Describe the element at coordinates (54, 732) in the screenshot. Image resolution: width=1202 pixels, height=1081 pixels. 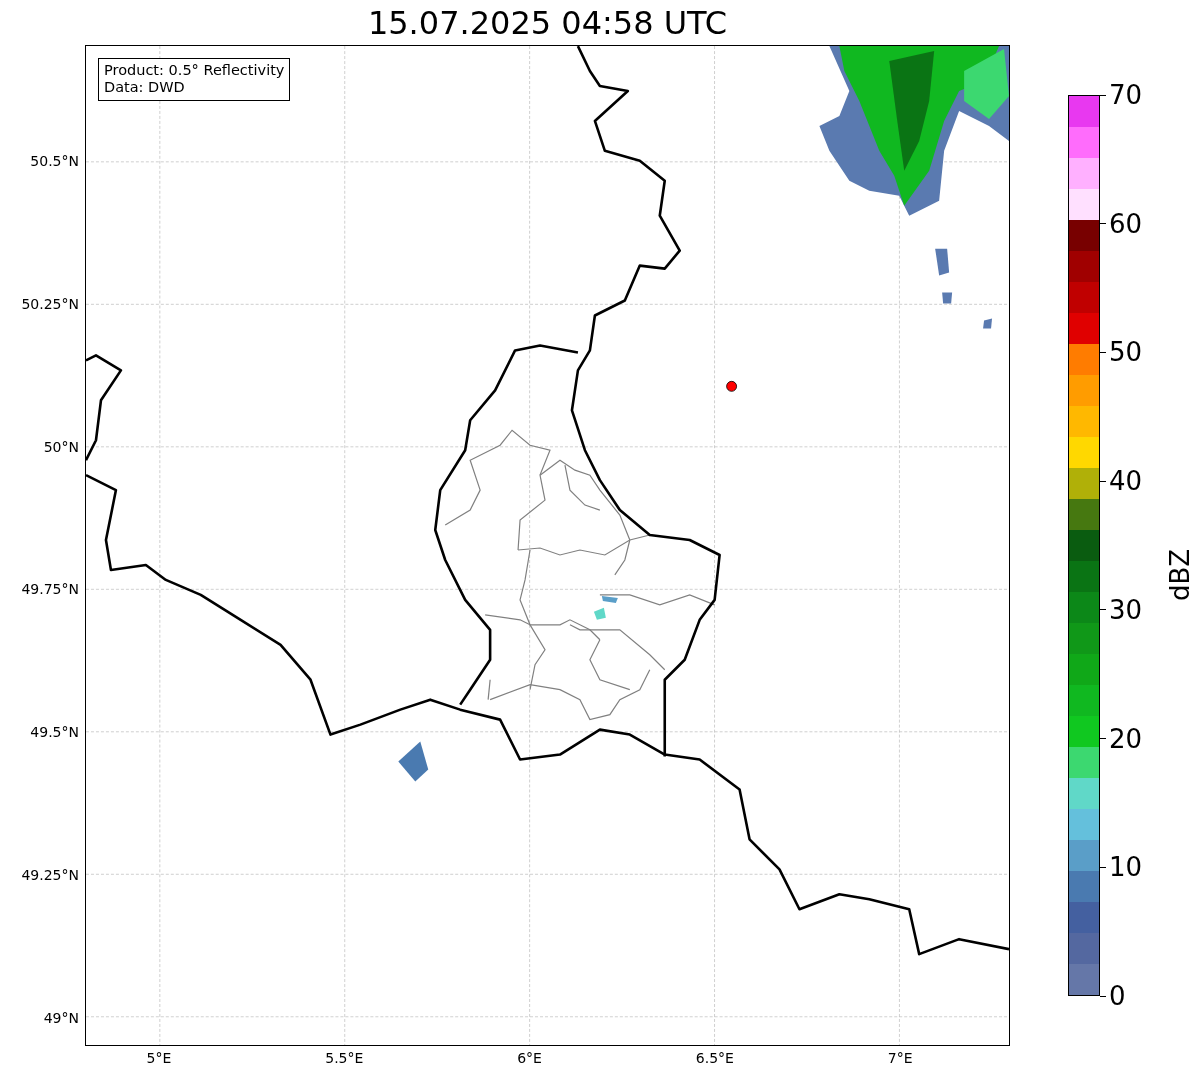
I see `axis-tick-label: 49.5°N` at that location.